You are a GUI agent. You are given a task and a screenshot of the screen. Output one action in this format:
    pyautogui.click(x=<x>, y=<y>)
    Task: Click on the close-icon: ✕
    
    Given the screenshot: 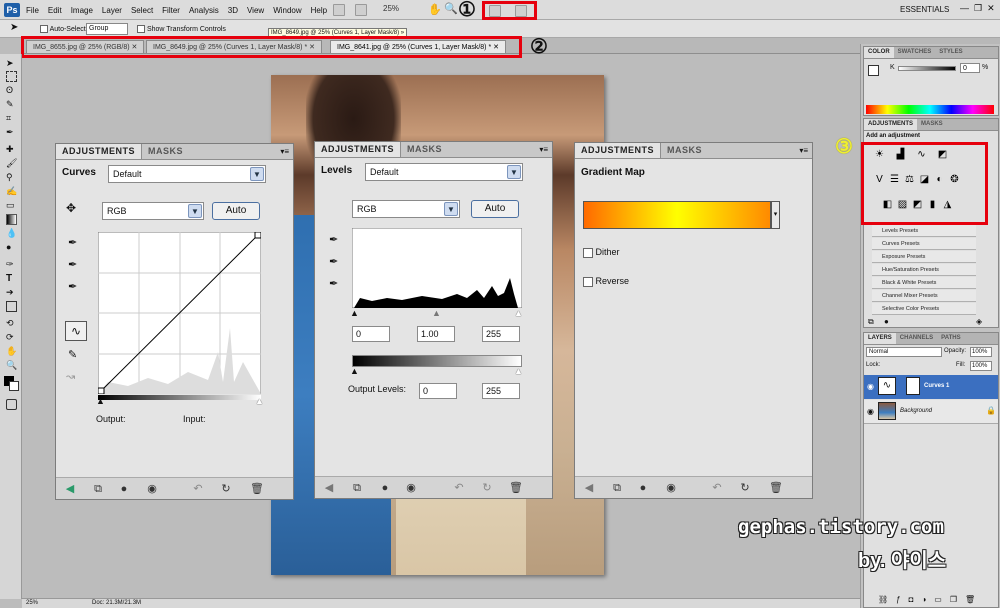 What is the action you would take?
    pyautogui.click(x=991, y=8)
    